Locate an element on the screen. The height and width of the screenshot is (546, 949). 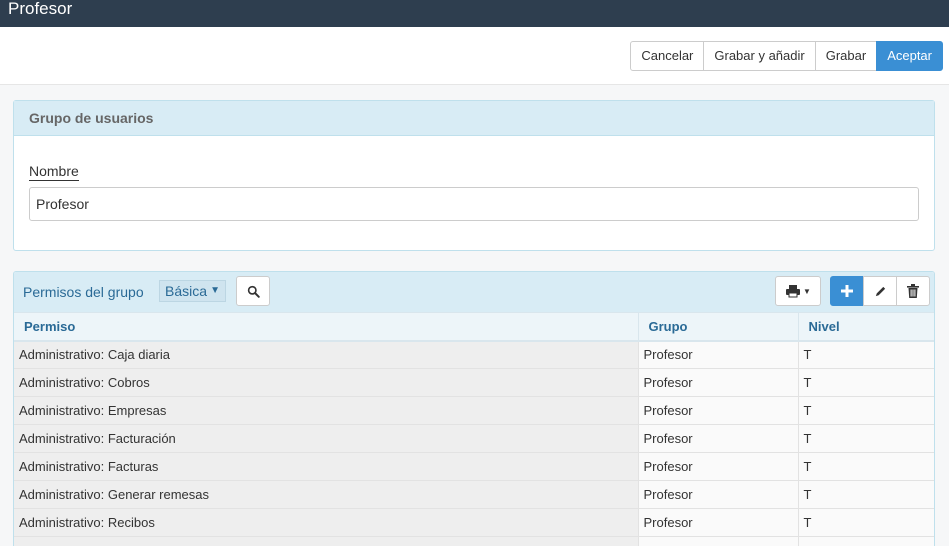
print-icon is located at coordinates (793, 291).